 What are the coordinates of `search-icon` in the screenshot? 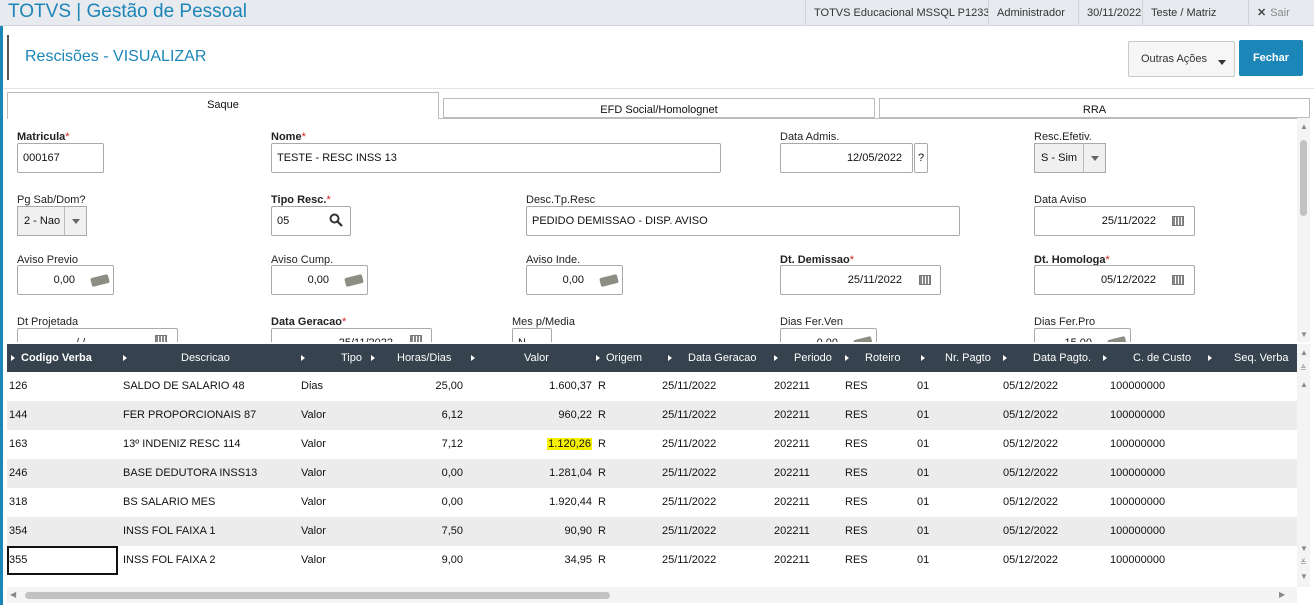 It's located at (336, 220).